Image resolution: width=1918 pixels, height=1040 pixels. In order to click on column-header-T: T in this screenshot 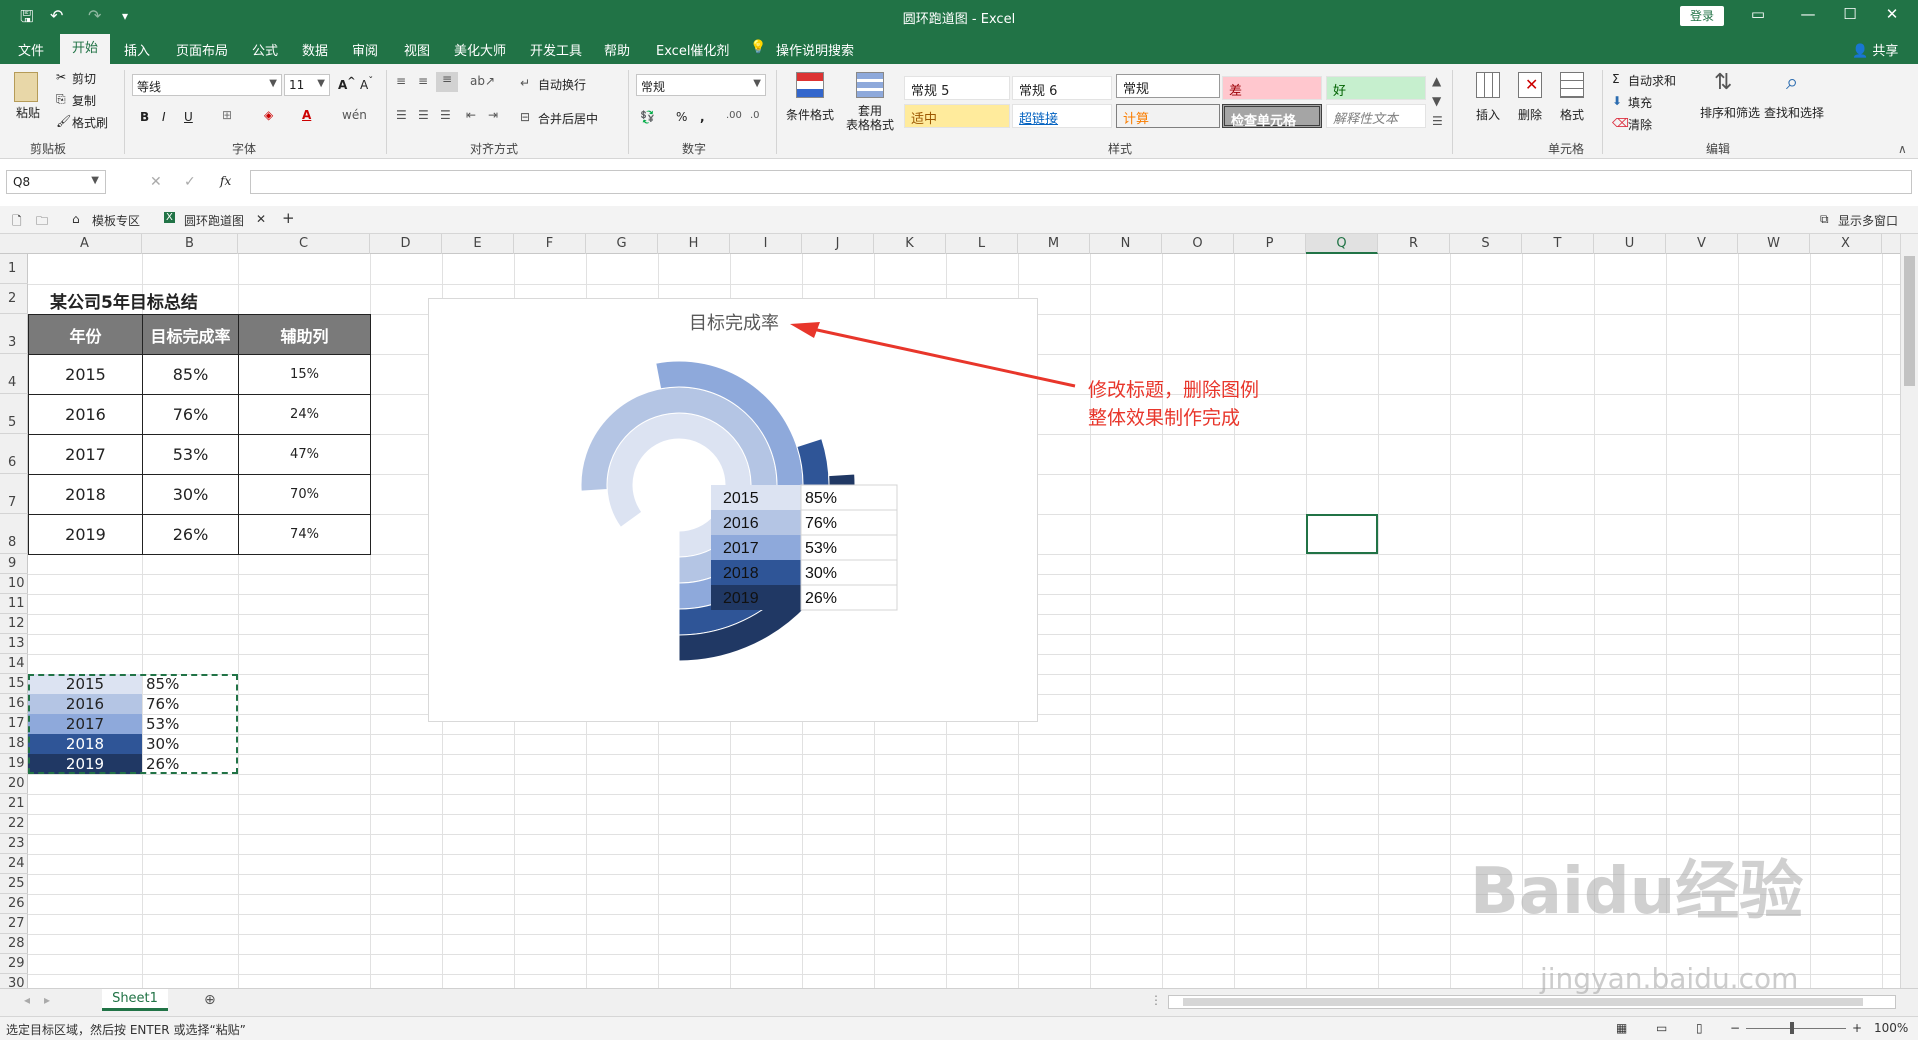, I will do `click(1558, 244)`.